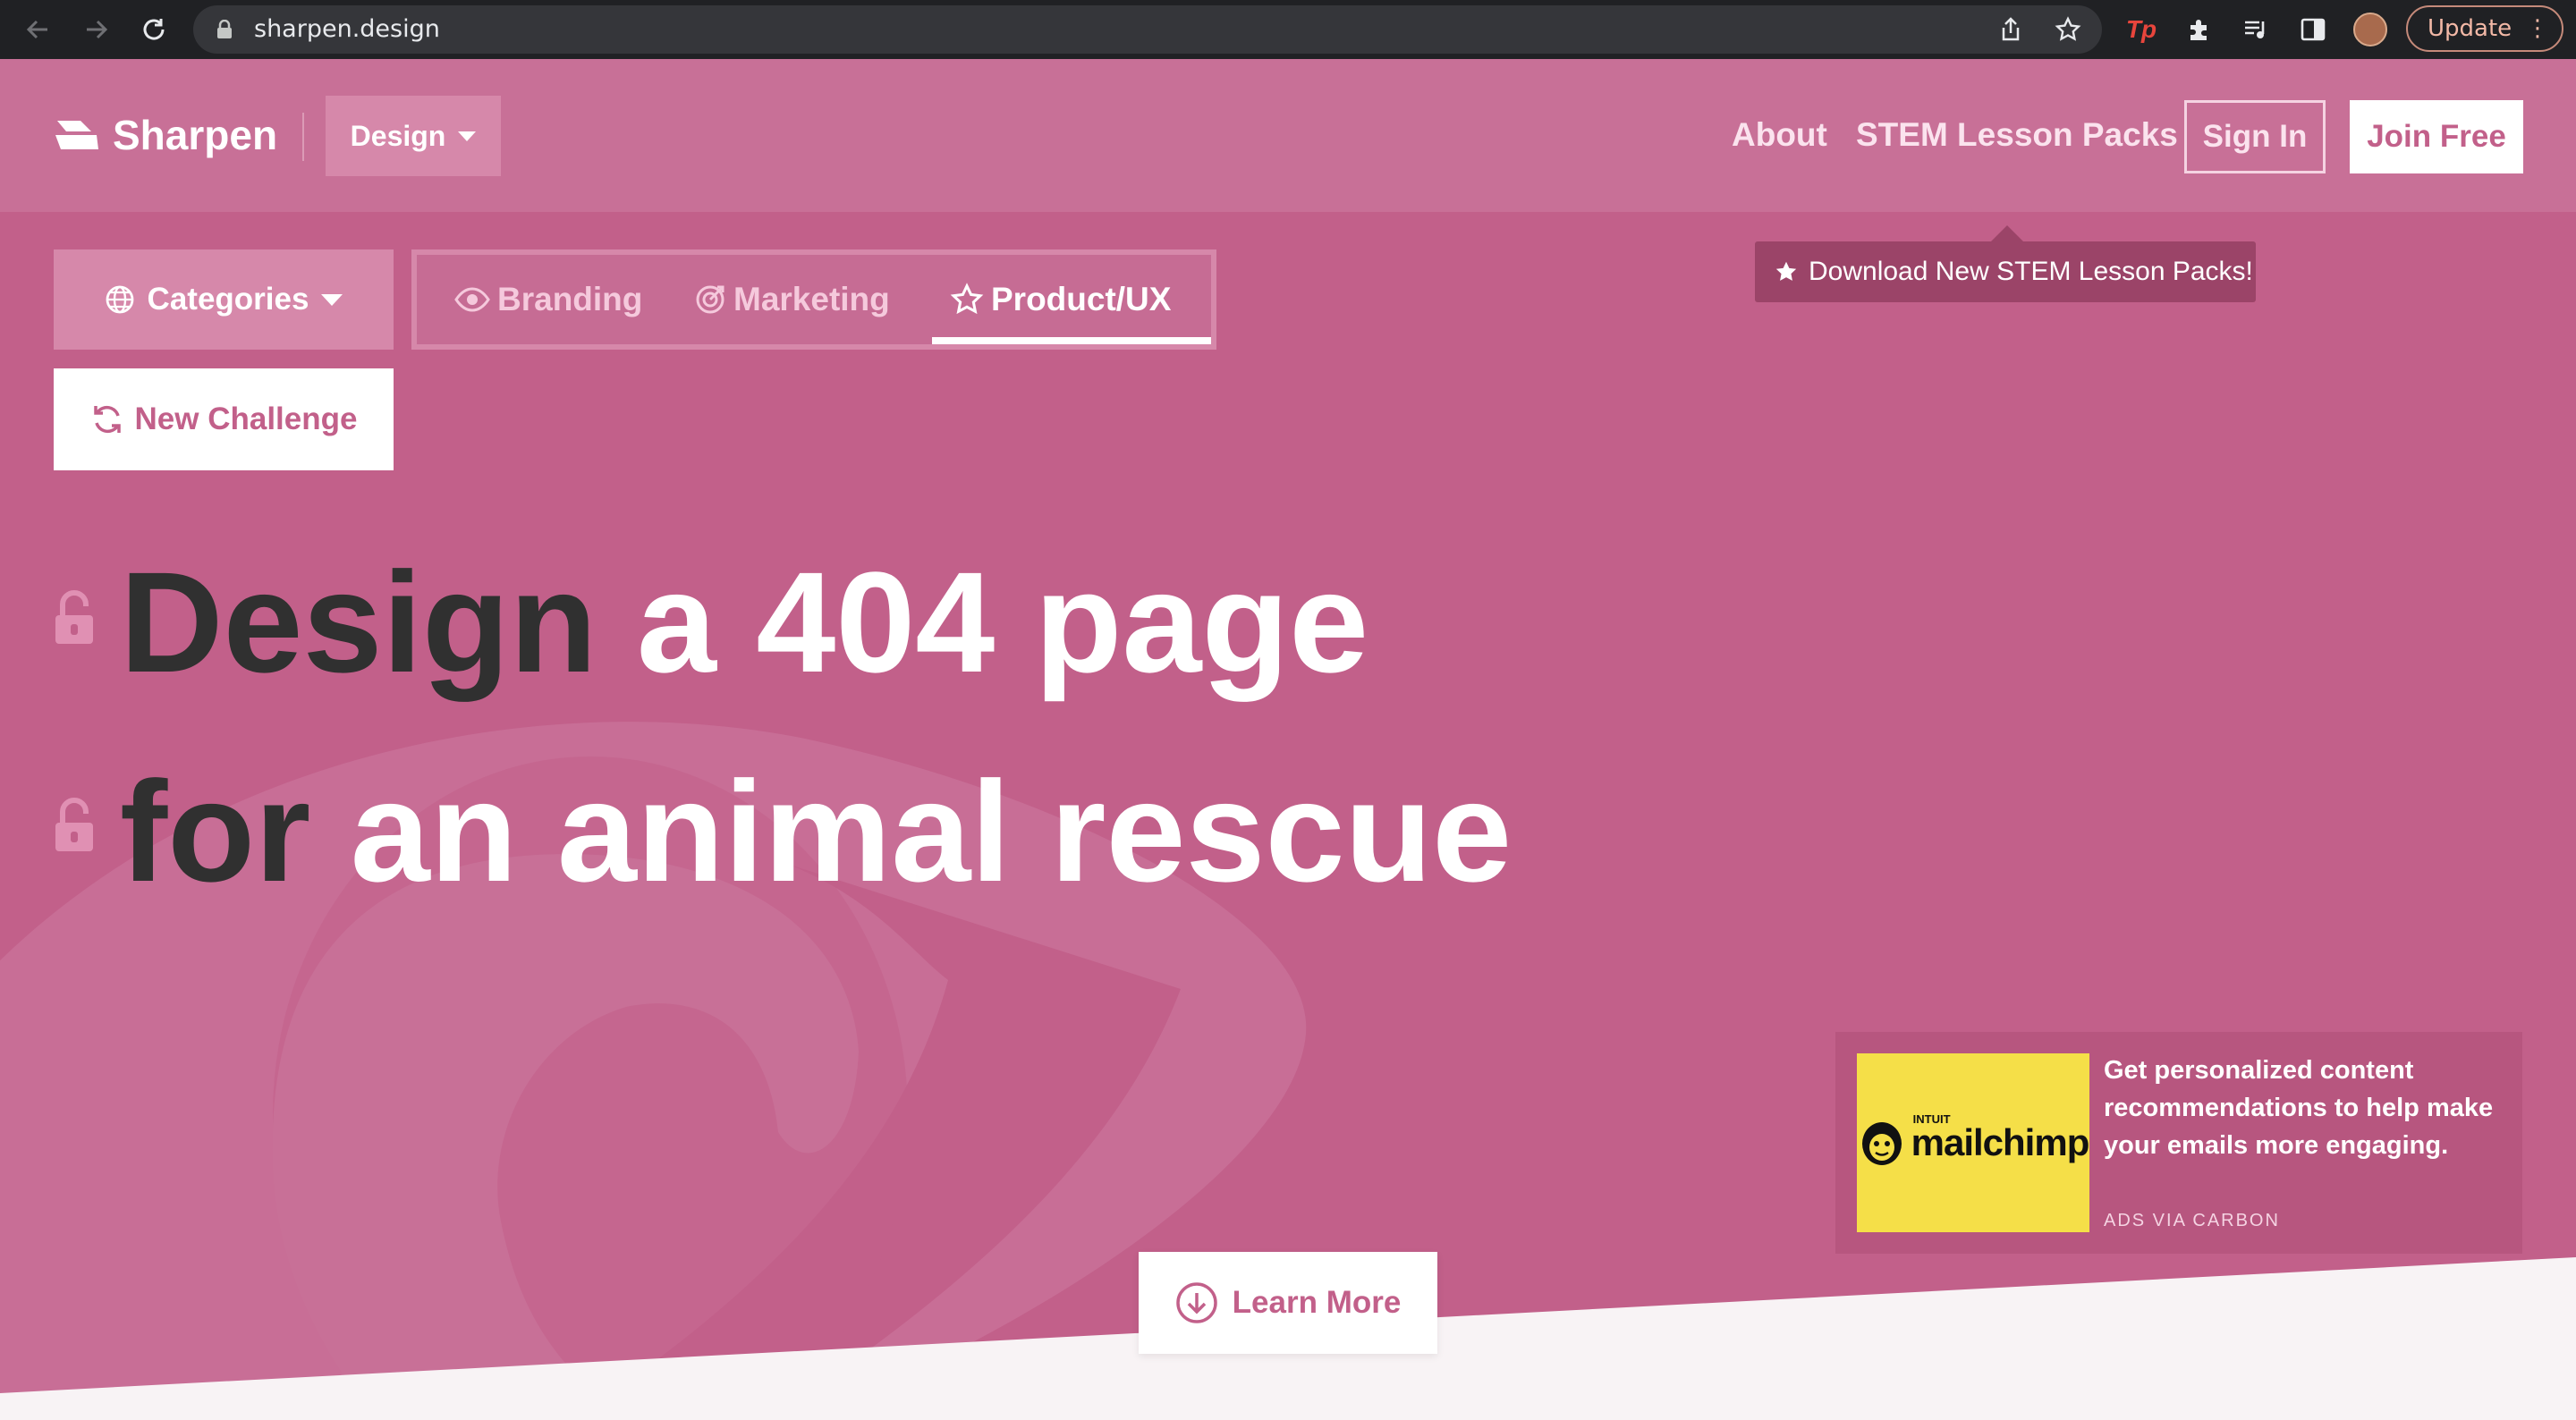 The width and height of the screenshot is (2576, 1420). What do you see at coordinates (2370, 29) in the screenshot?
I see `profile-avatar` at bounding box center [2370, 29].